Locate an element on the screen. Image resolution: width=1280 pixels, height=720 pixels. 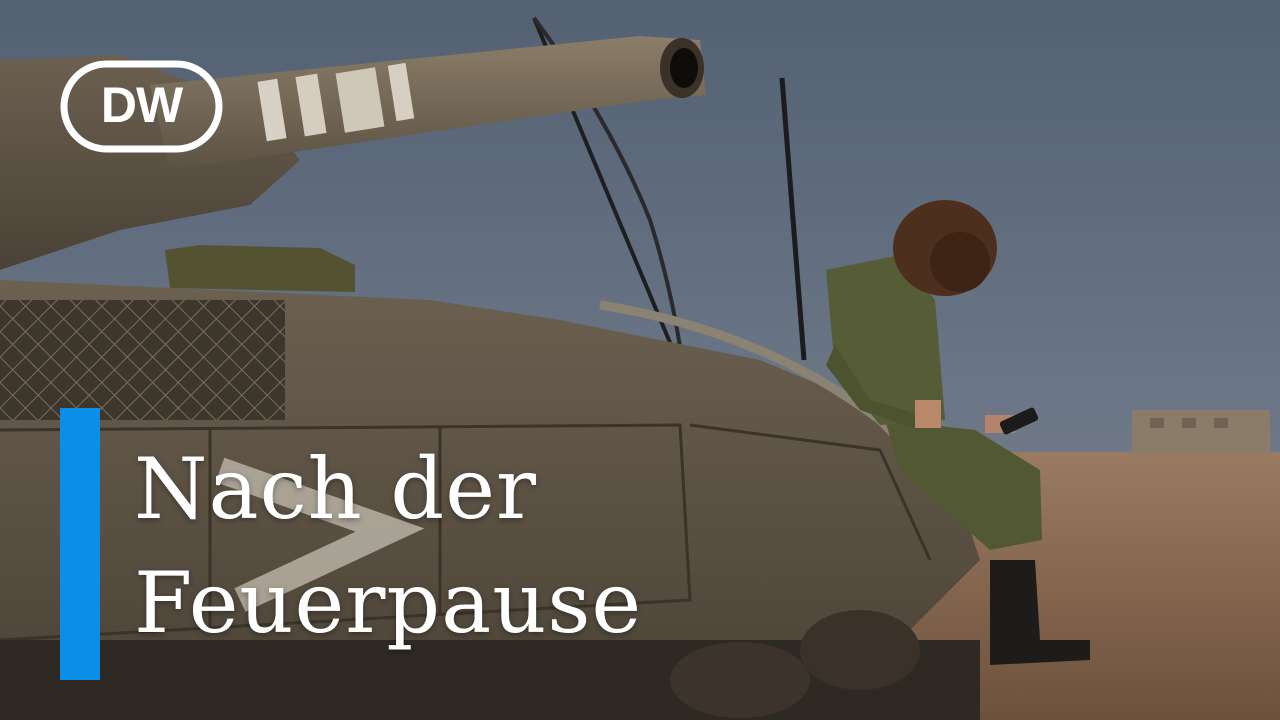
title-line-1: Nach der is located at coordinates (336, 489).